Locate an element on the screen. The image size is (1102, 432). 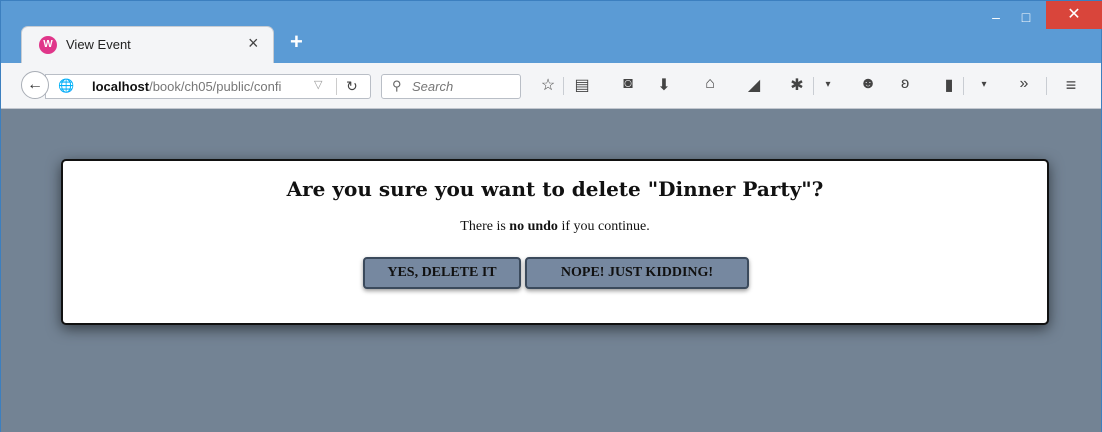
star-icon: ☆ is located at coordinates (548, 85).